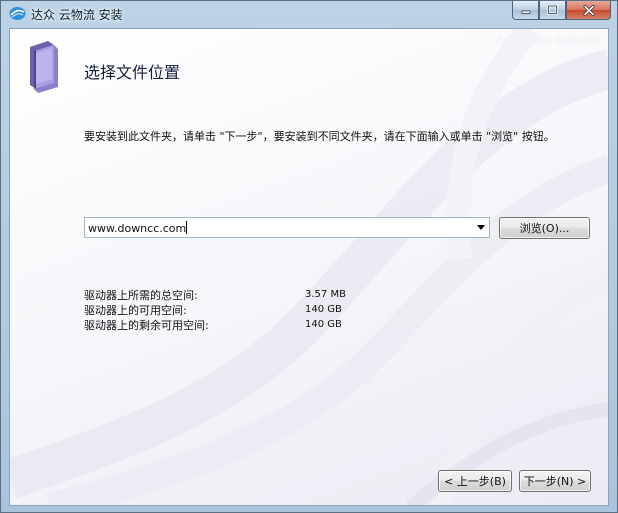 This screenshot has width=618, height=513. I want to click on installer-watermark: Advanced Installer, so click(549, 40).